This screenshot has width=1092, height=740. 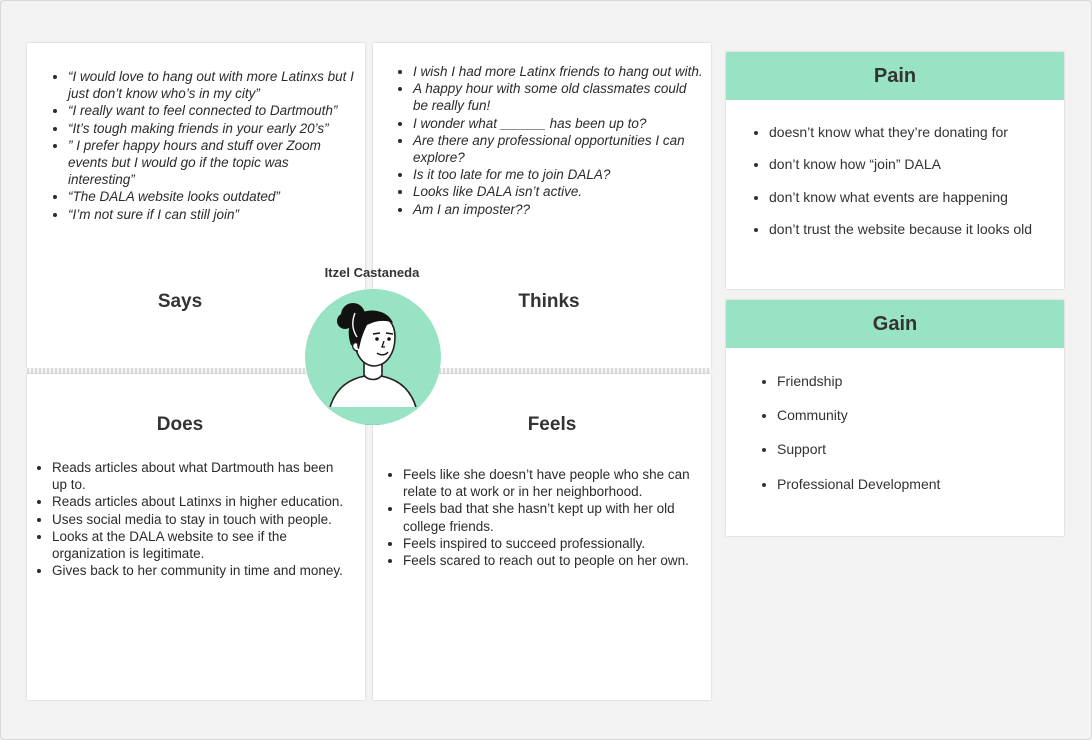 What do you see at coordinates (914, 197) in the screenshot?
I see `pain-item: don’t know what events are happening` at bounding box center [914, 197].